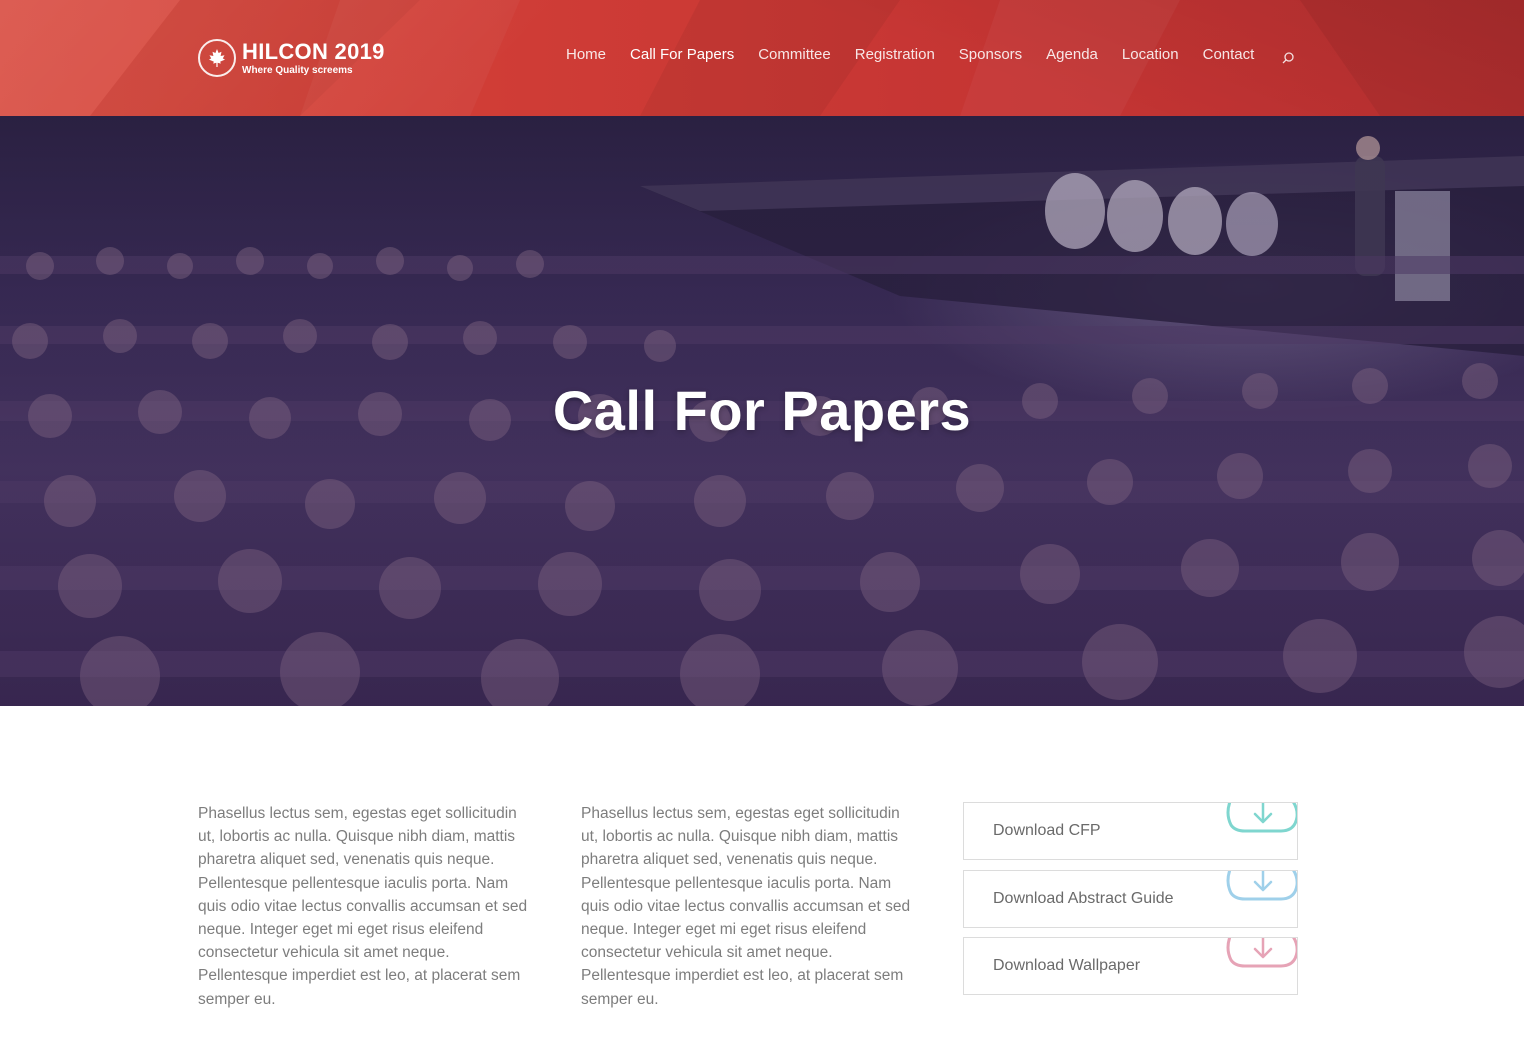 The height and width of the screenshot is (1052, 1524). Describe the element at coordinates (990, 54) in the screenshot. I see `nav-item-sponsors: Sponsors` at that location.